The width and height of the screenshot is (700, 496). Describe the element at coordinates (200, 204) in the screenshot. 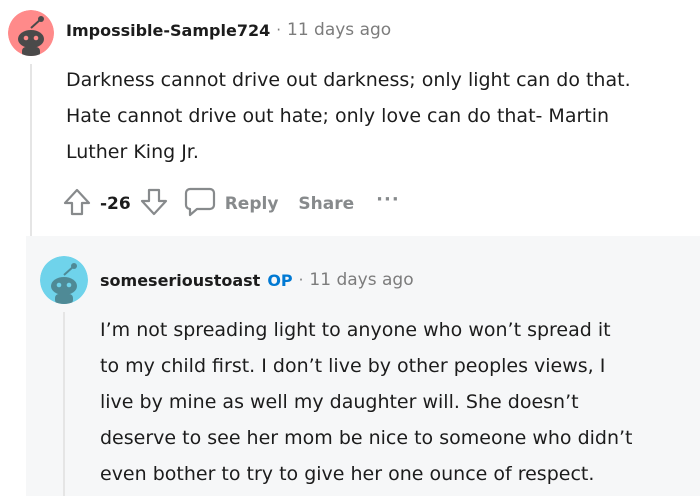

I see `comment-bubble-icon` at that location.